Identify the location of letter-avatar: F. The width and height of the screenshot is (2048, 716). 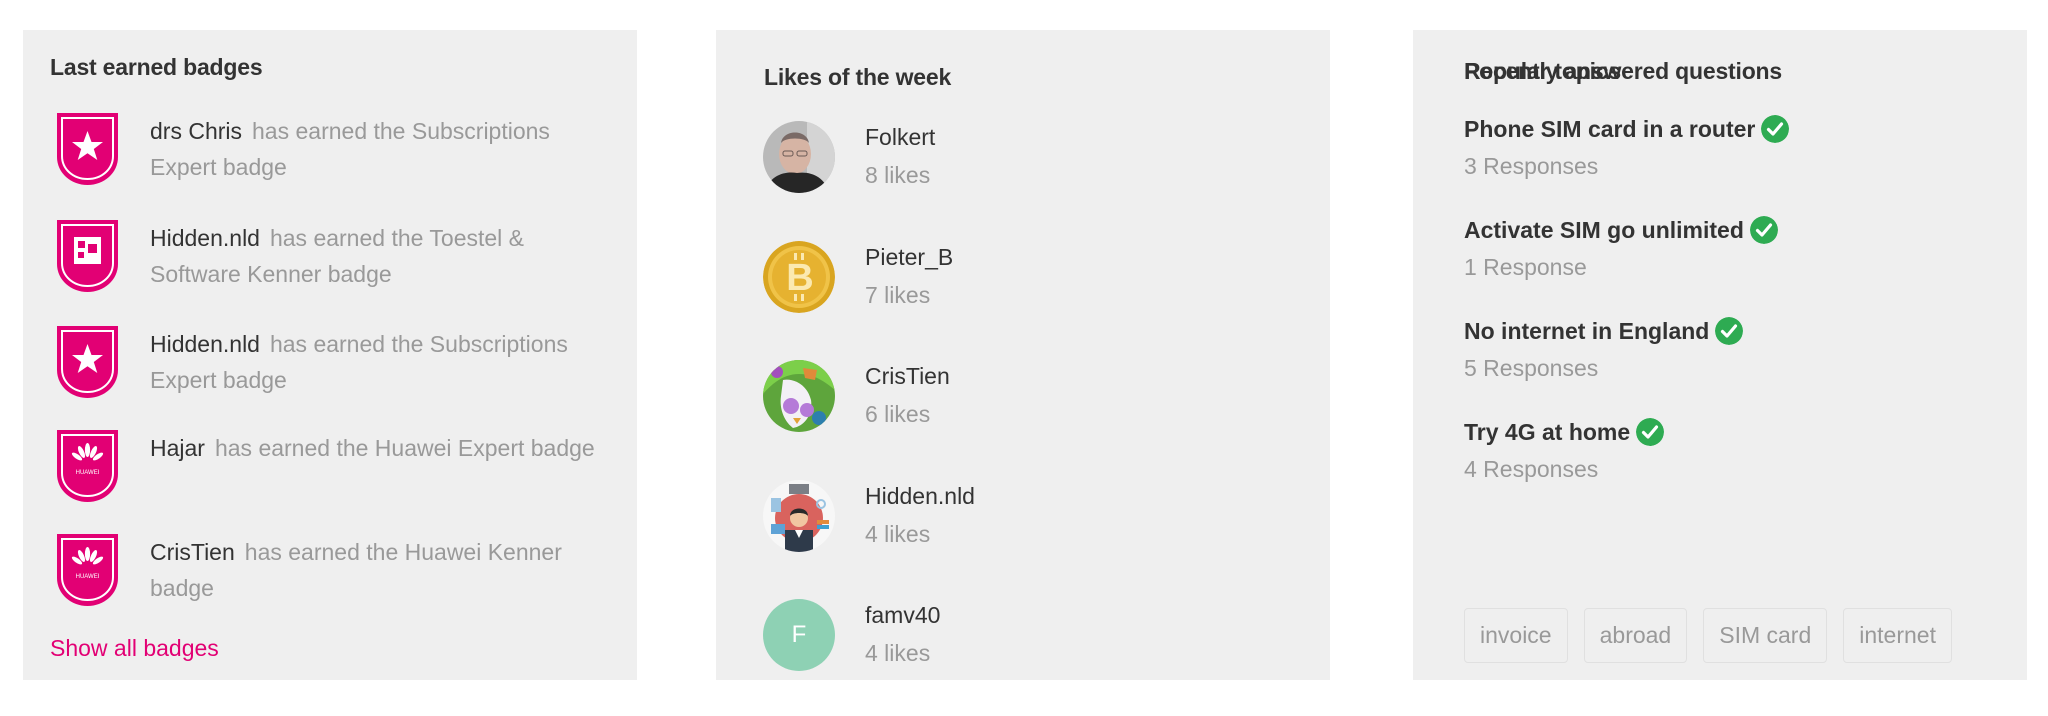
(799, 635).